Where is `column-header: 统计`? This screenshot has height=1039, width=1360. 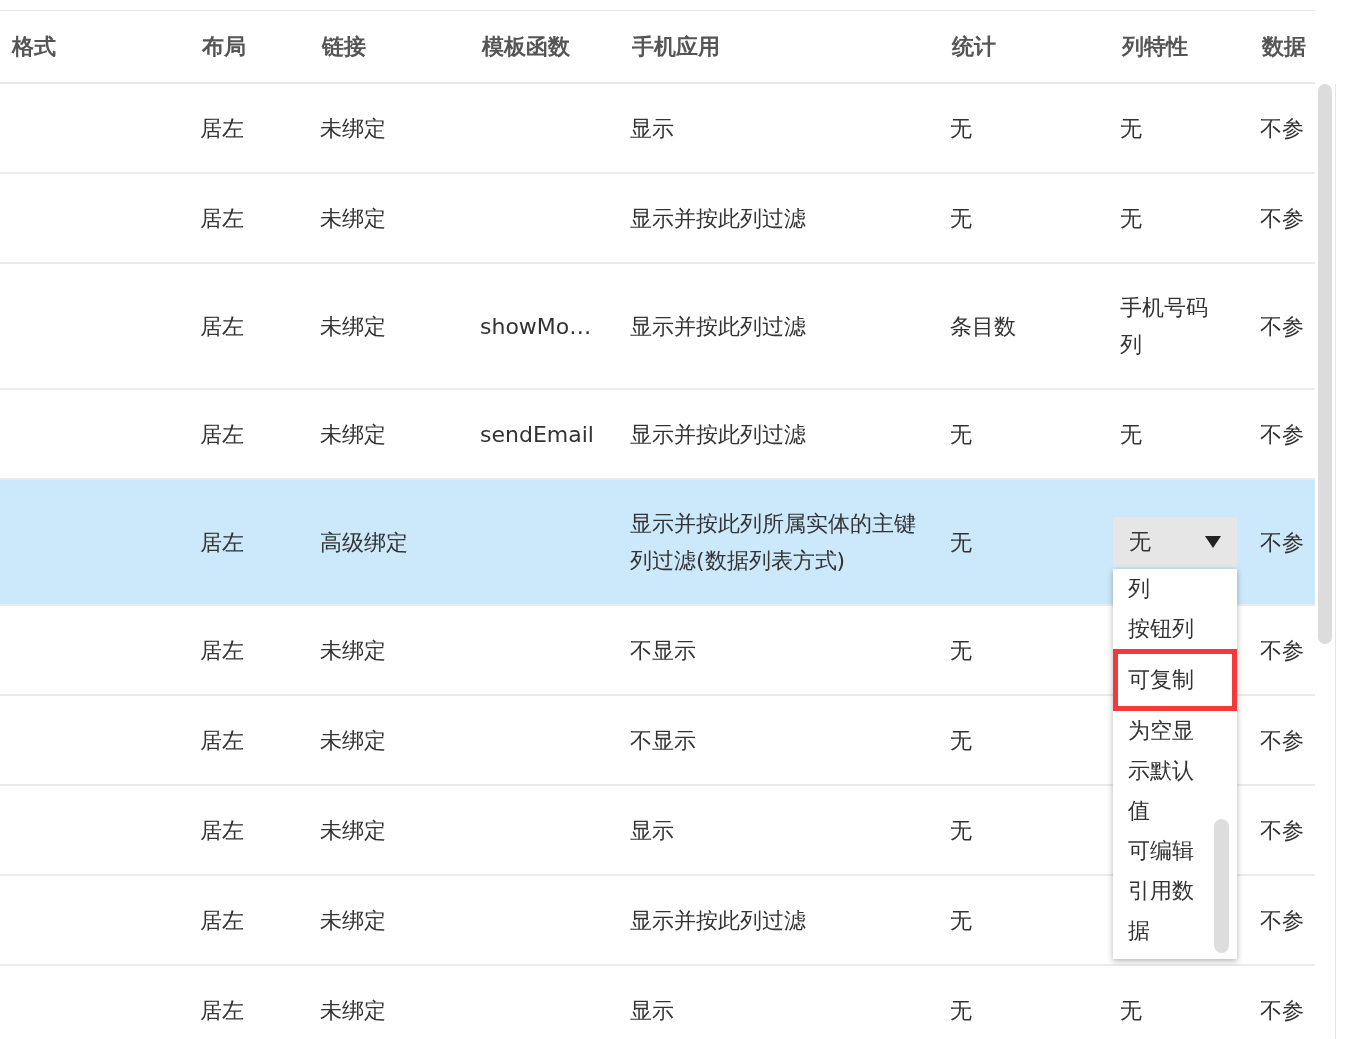 column-header: 统计 is located at coordinates (973, 46).